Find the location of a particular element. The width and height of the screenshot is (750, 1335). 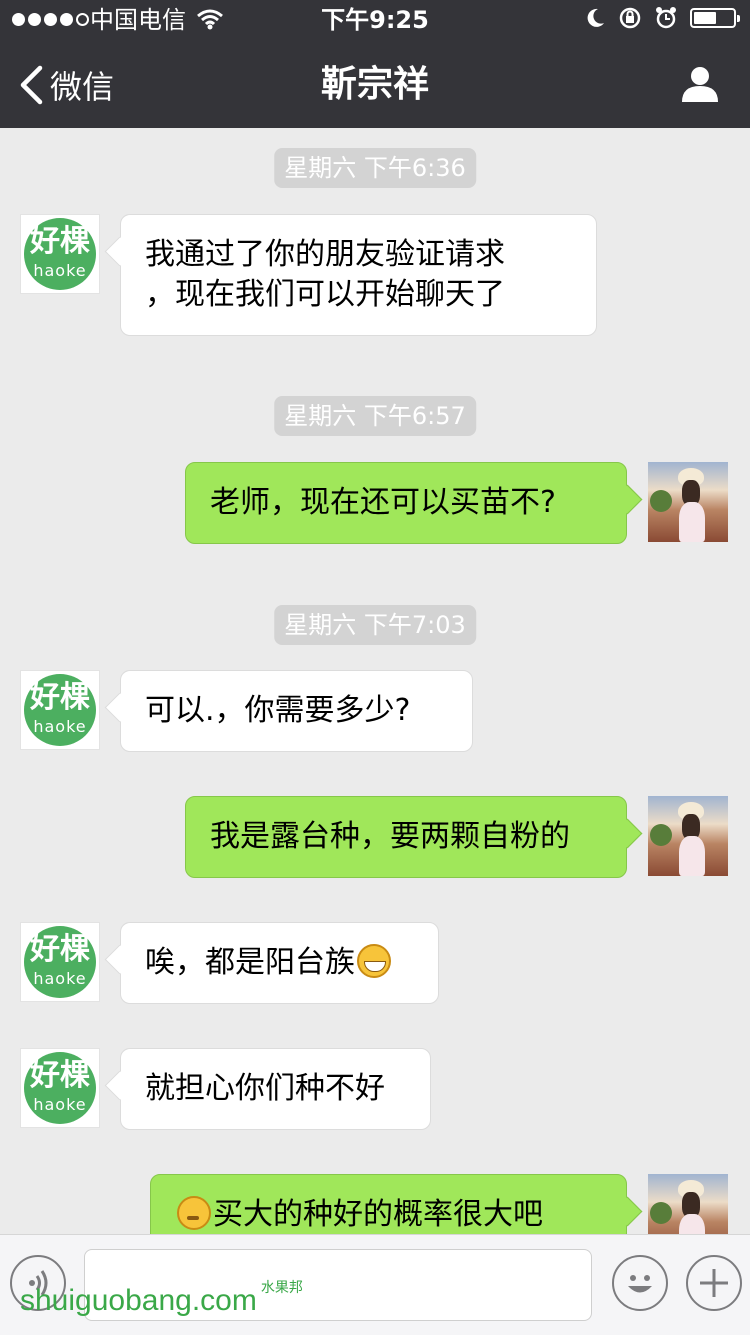

grin-emoji-icon is located at coordinates (374, 961).